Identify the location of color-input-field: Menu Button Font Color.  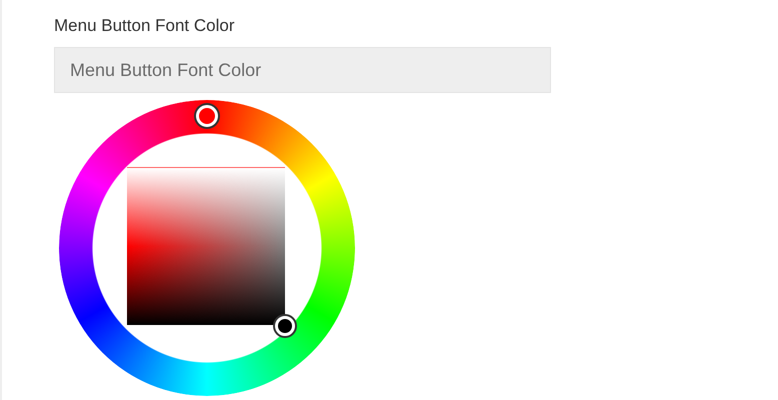
(302, 70).